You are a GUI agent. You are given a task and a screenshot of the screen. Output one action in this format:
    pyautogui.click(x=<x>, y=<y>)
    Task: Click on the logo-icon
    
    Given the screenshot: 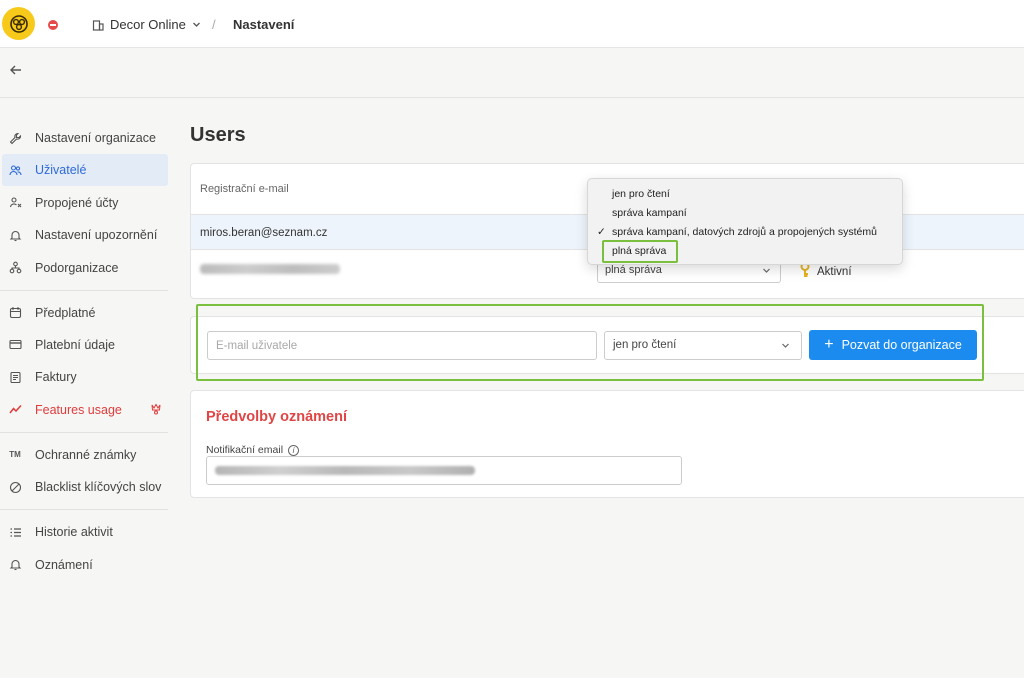 What is the action you would take?
    pyautogui.click(x=18, y=23)
    